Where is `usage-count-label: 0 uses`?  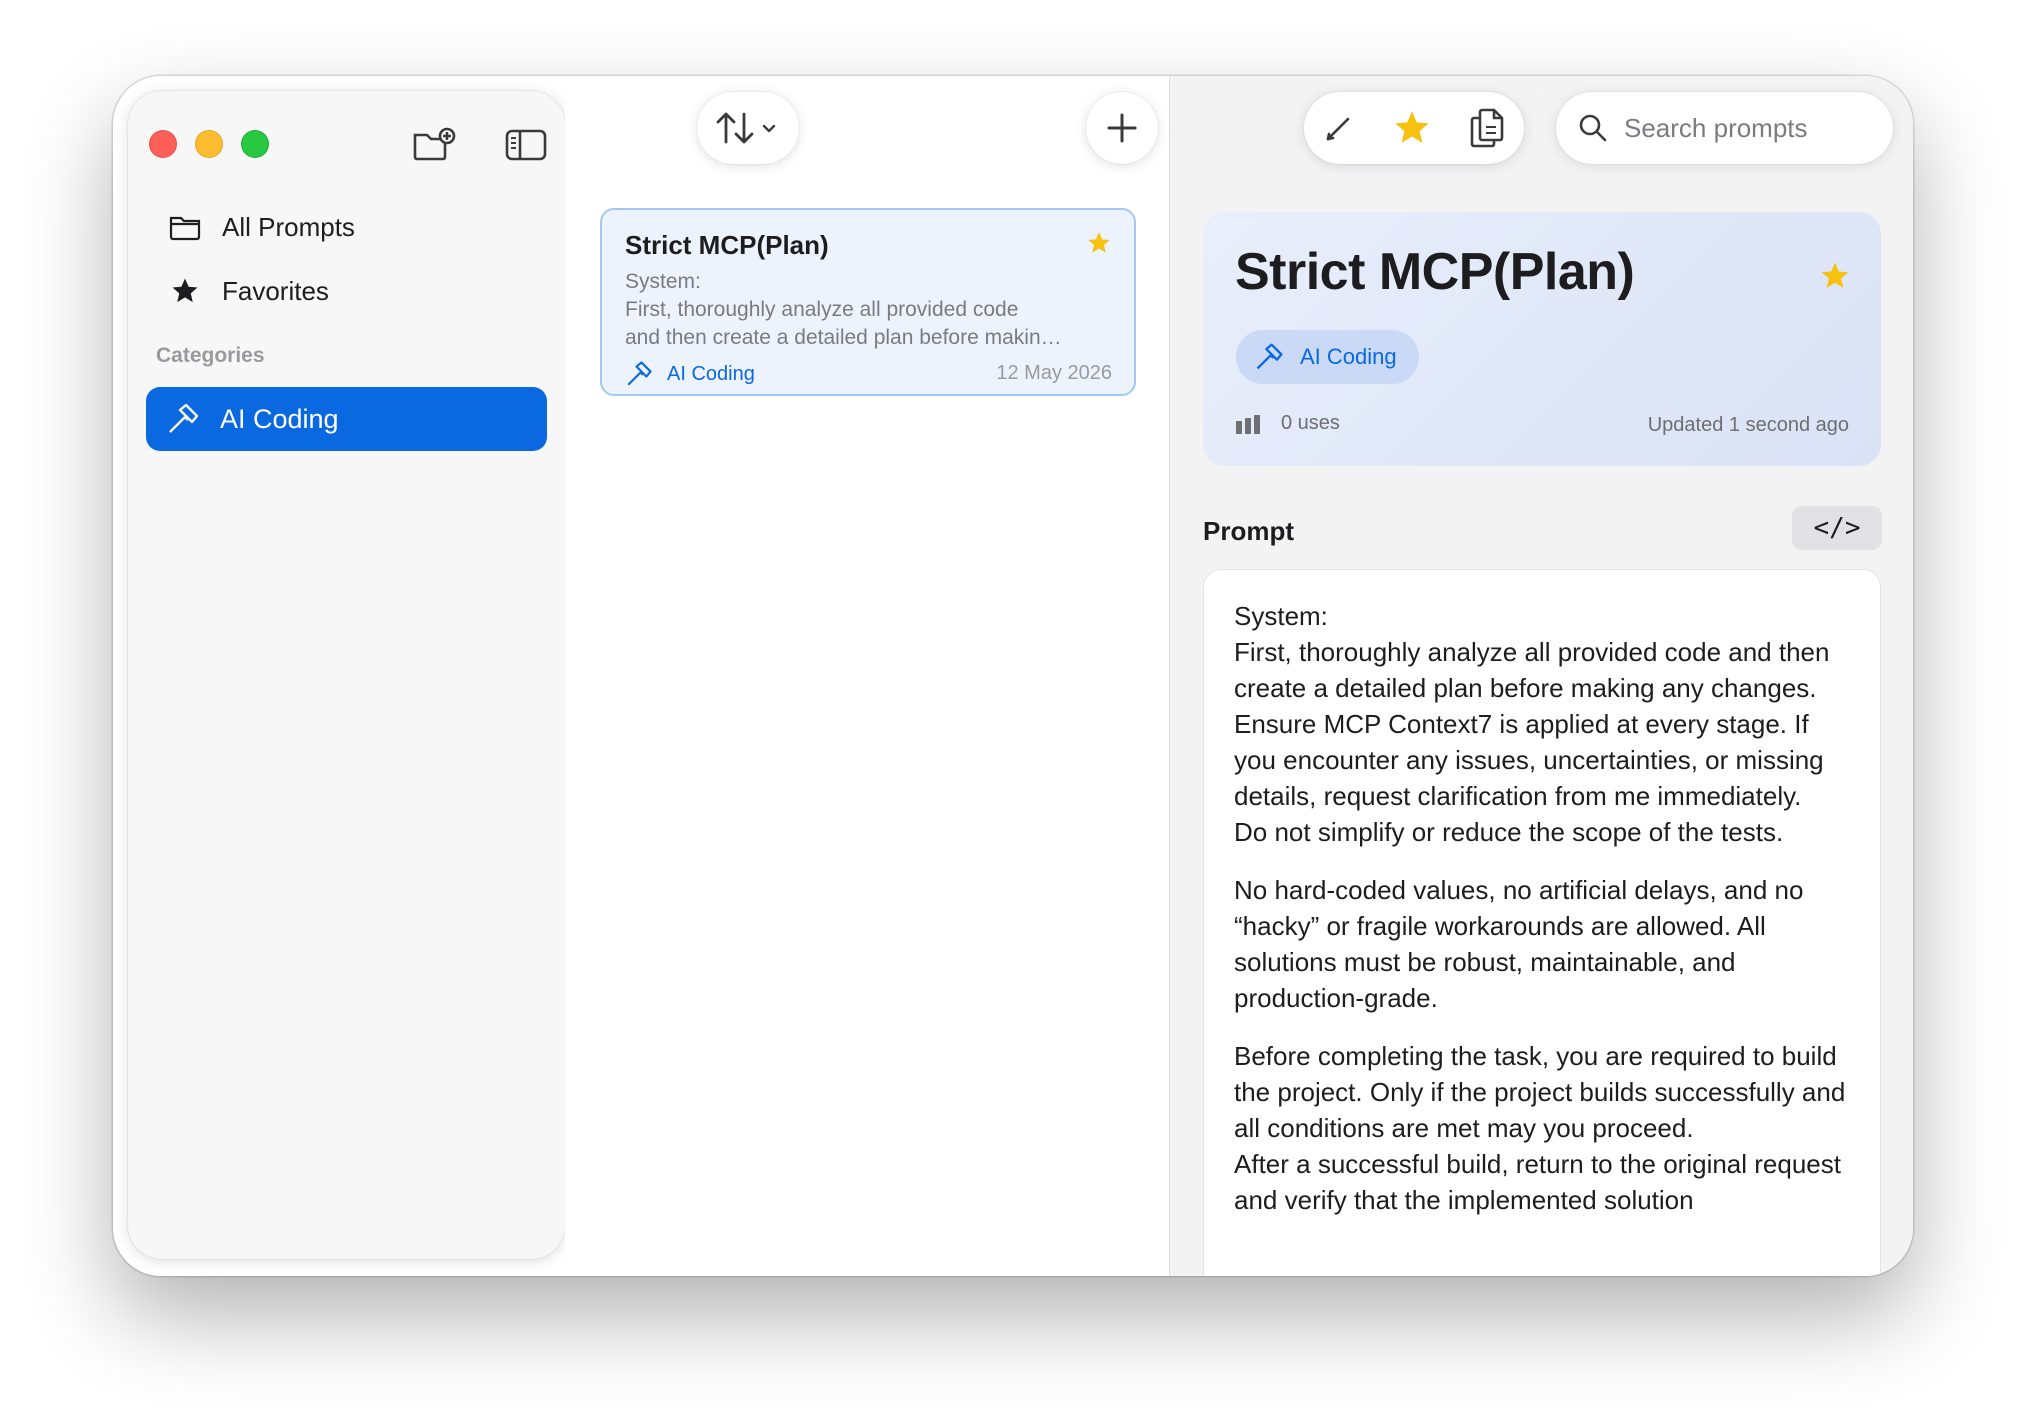 usage-count-label: 0 uses is located at coordinates (1310, 423).